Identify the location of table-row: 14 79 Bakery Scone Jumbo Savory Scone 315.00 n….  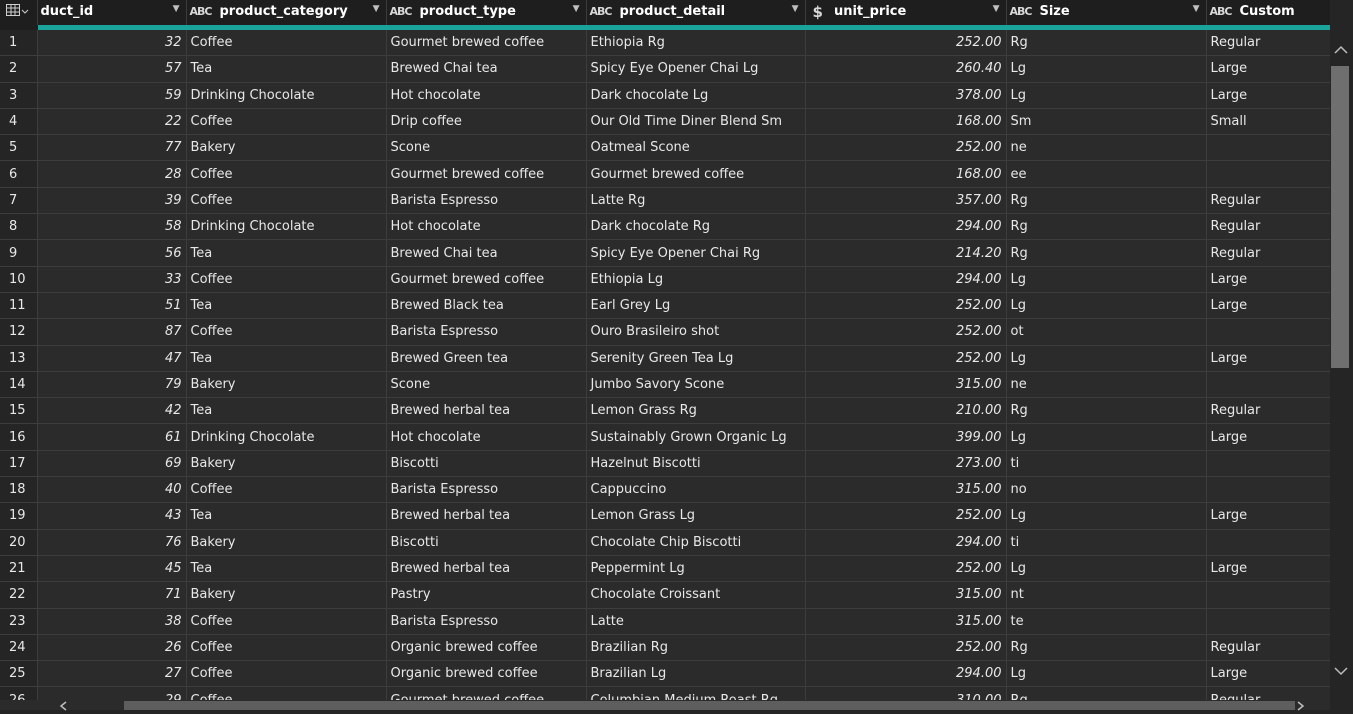
(665, 385).